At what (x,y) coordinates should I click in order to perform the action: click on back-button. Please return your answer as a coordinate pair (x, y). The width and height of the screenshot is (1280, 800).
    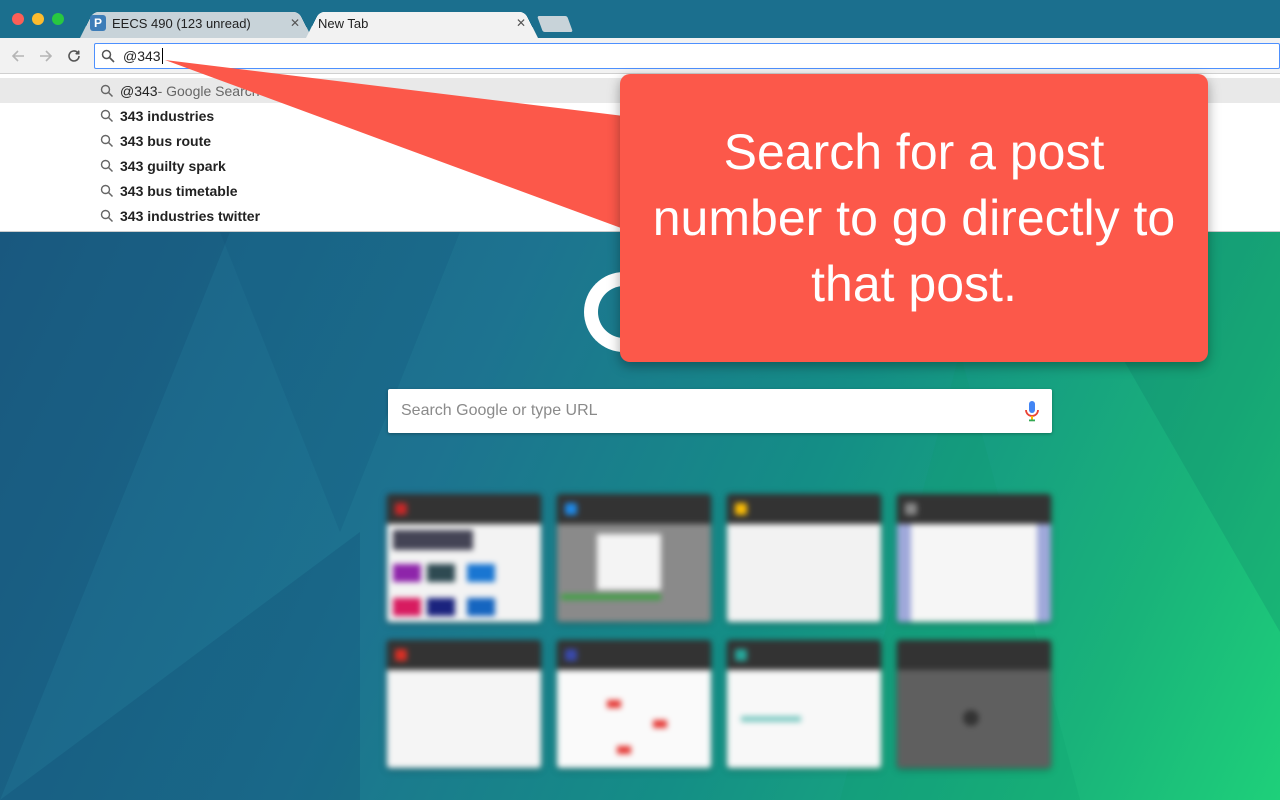
    Looking at the image, I should click on (18, 56).